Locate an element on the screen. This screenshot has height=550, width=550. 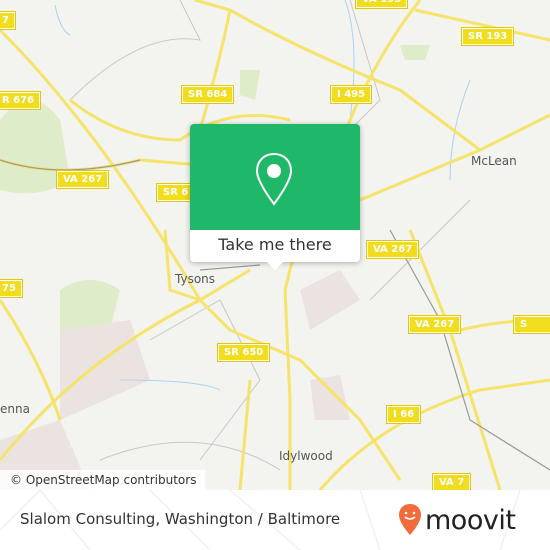
destination-popup: Take me there is located at coordinates (275, 197).